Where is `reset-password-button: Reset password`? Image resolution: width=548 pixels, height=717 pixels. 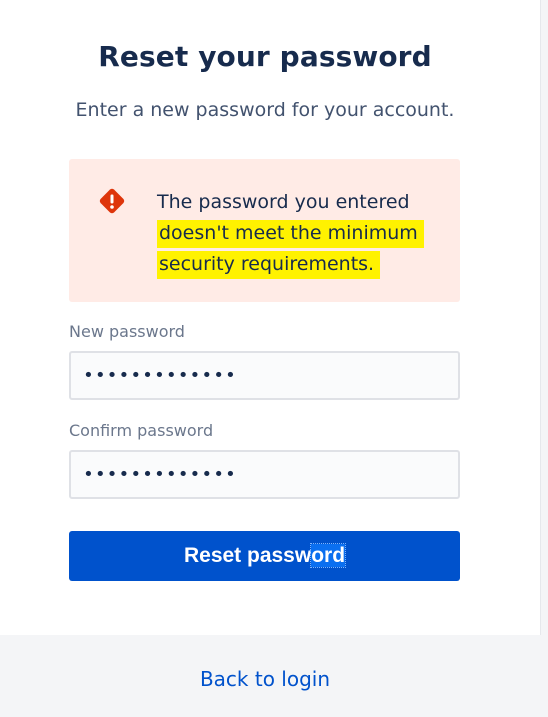
reset-password-button: Reset password is located at coordinates (264, 556).